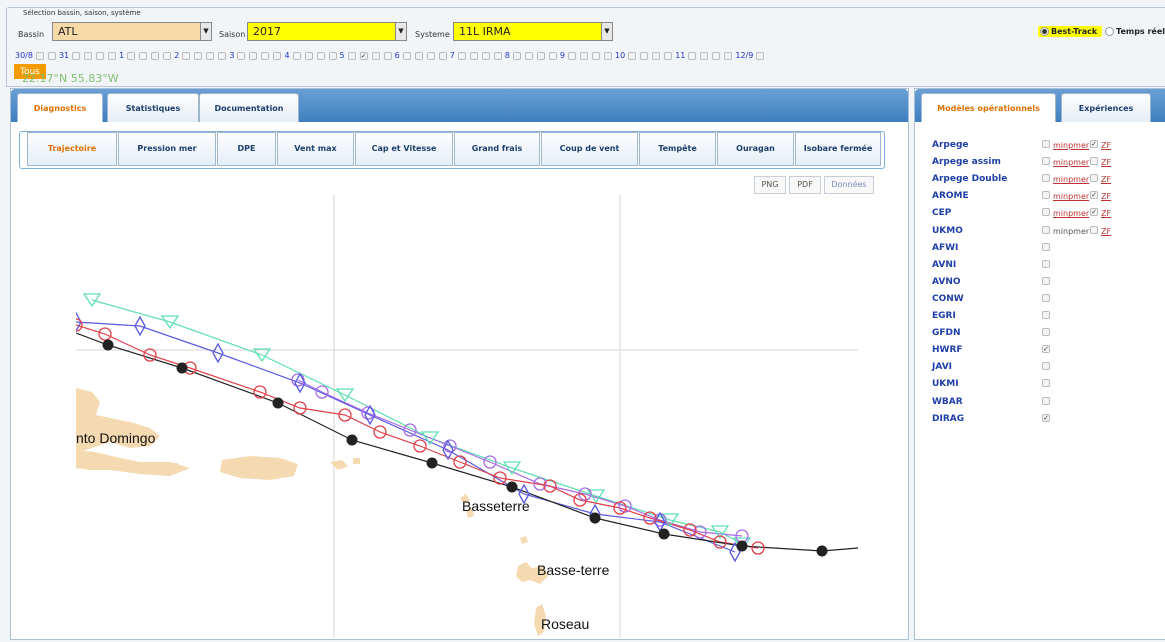 The height and width of the screenshot is (642, 1165). I want to click on systeme-label: Systeme, so click(432, 34).